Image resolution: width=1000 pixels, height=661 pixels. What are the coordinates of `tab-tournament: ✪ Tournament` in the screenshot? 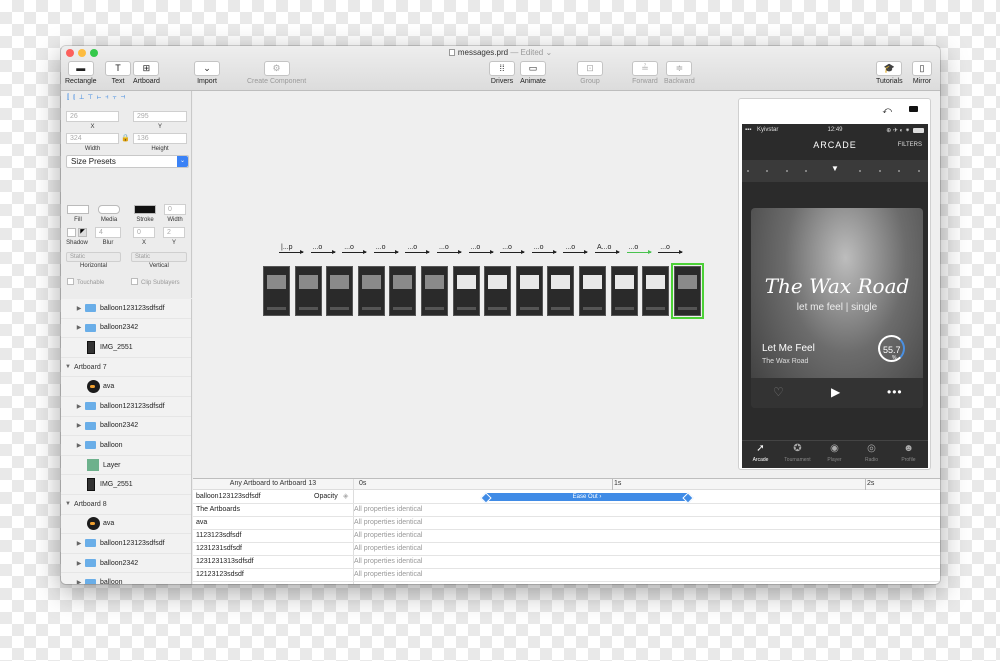 It's located at (797, 453).